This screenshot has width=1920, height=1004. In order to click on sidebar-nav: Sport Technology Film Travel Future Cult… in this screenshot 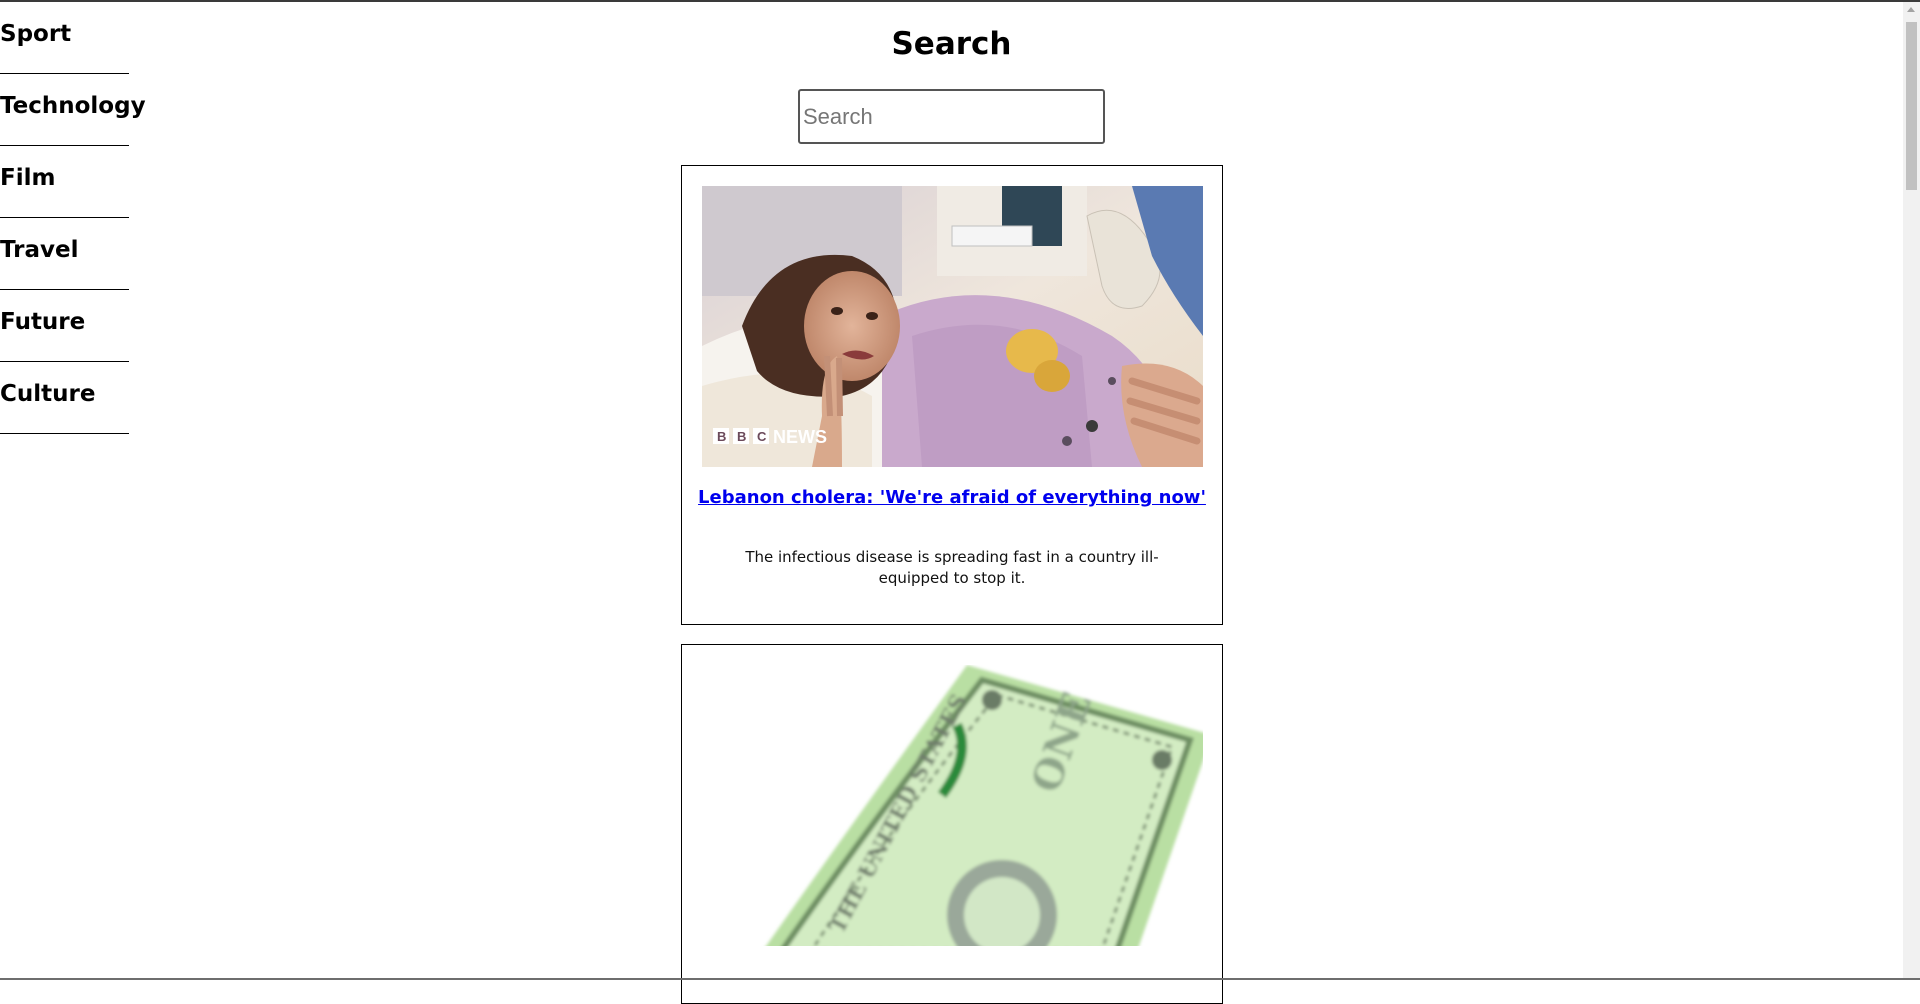, I will do `click(73, 218)`.